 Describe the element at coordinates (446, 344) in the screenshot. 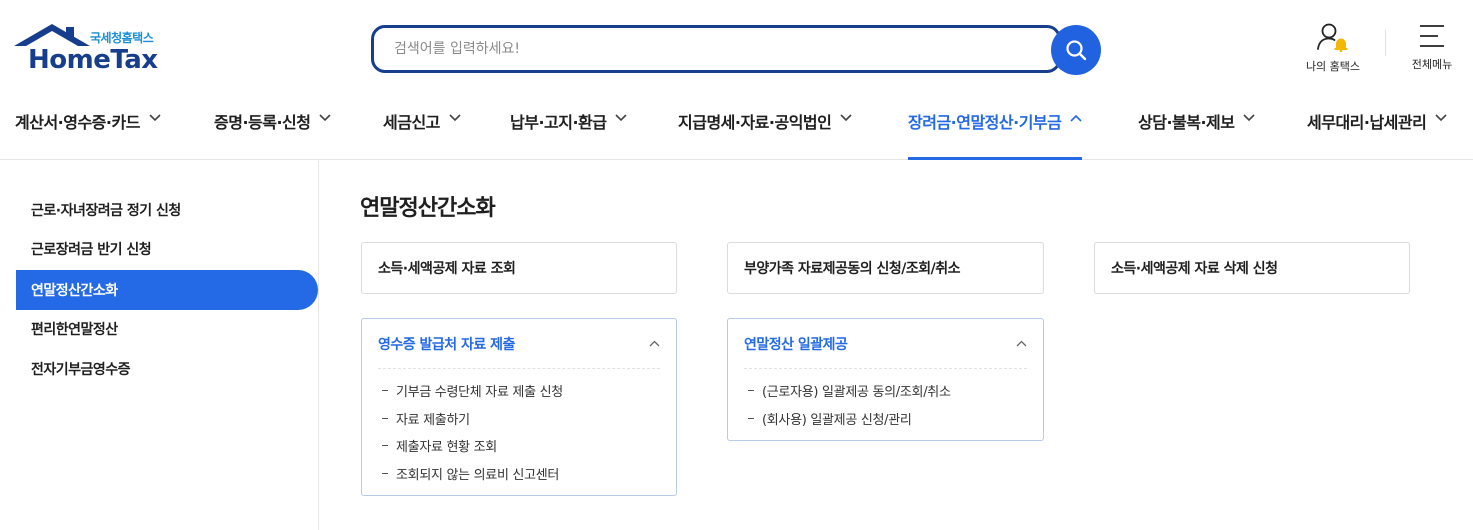

I see `accordion-title: 영수증 발급처 자료 제출` at that location.